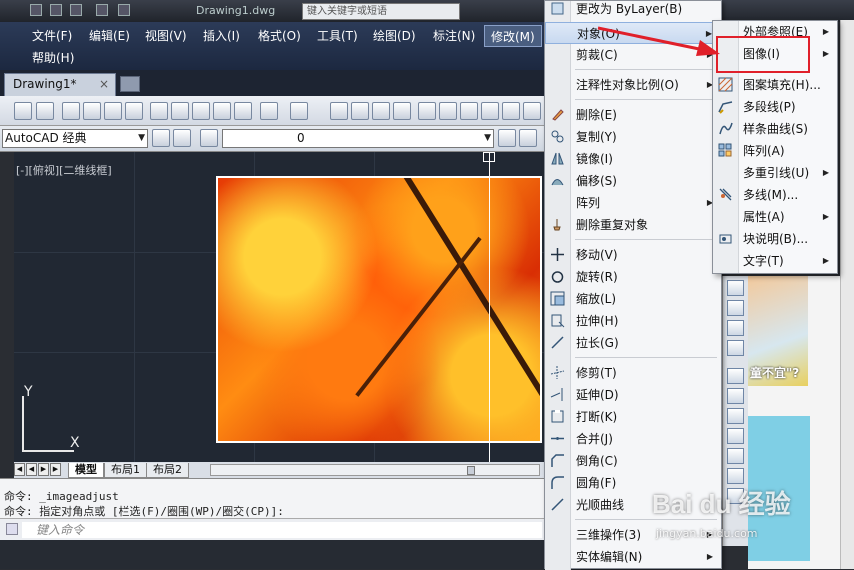 The image size is (854, 570). What do you see at coordinates (56, 10) in the screenshot?
I see `open-icon` at bounding box center [56, 10].